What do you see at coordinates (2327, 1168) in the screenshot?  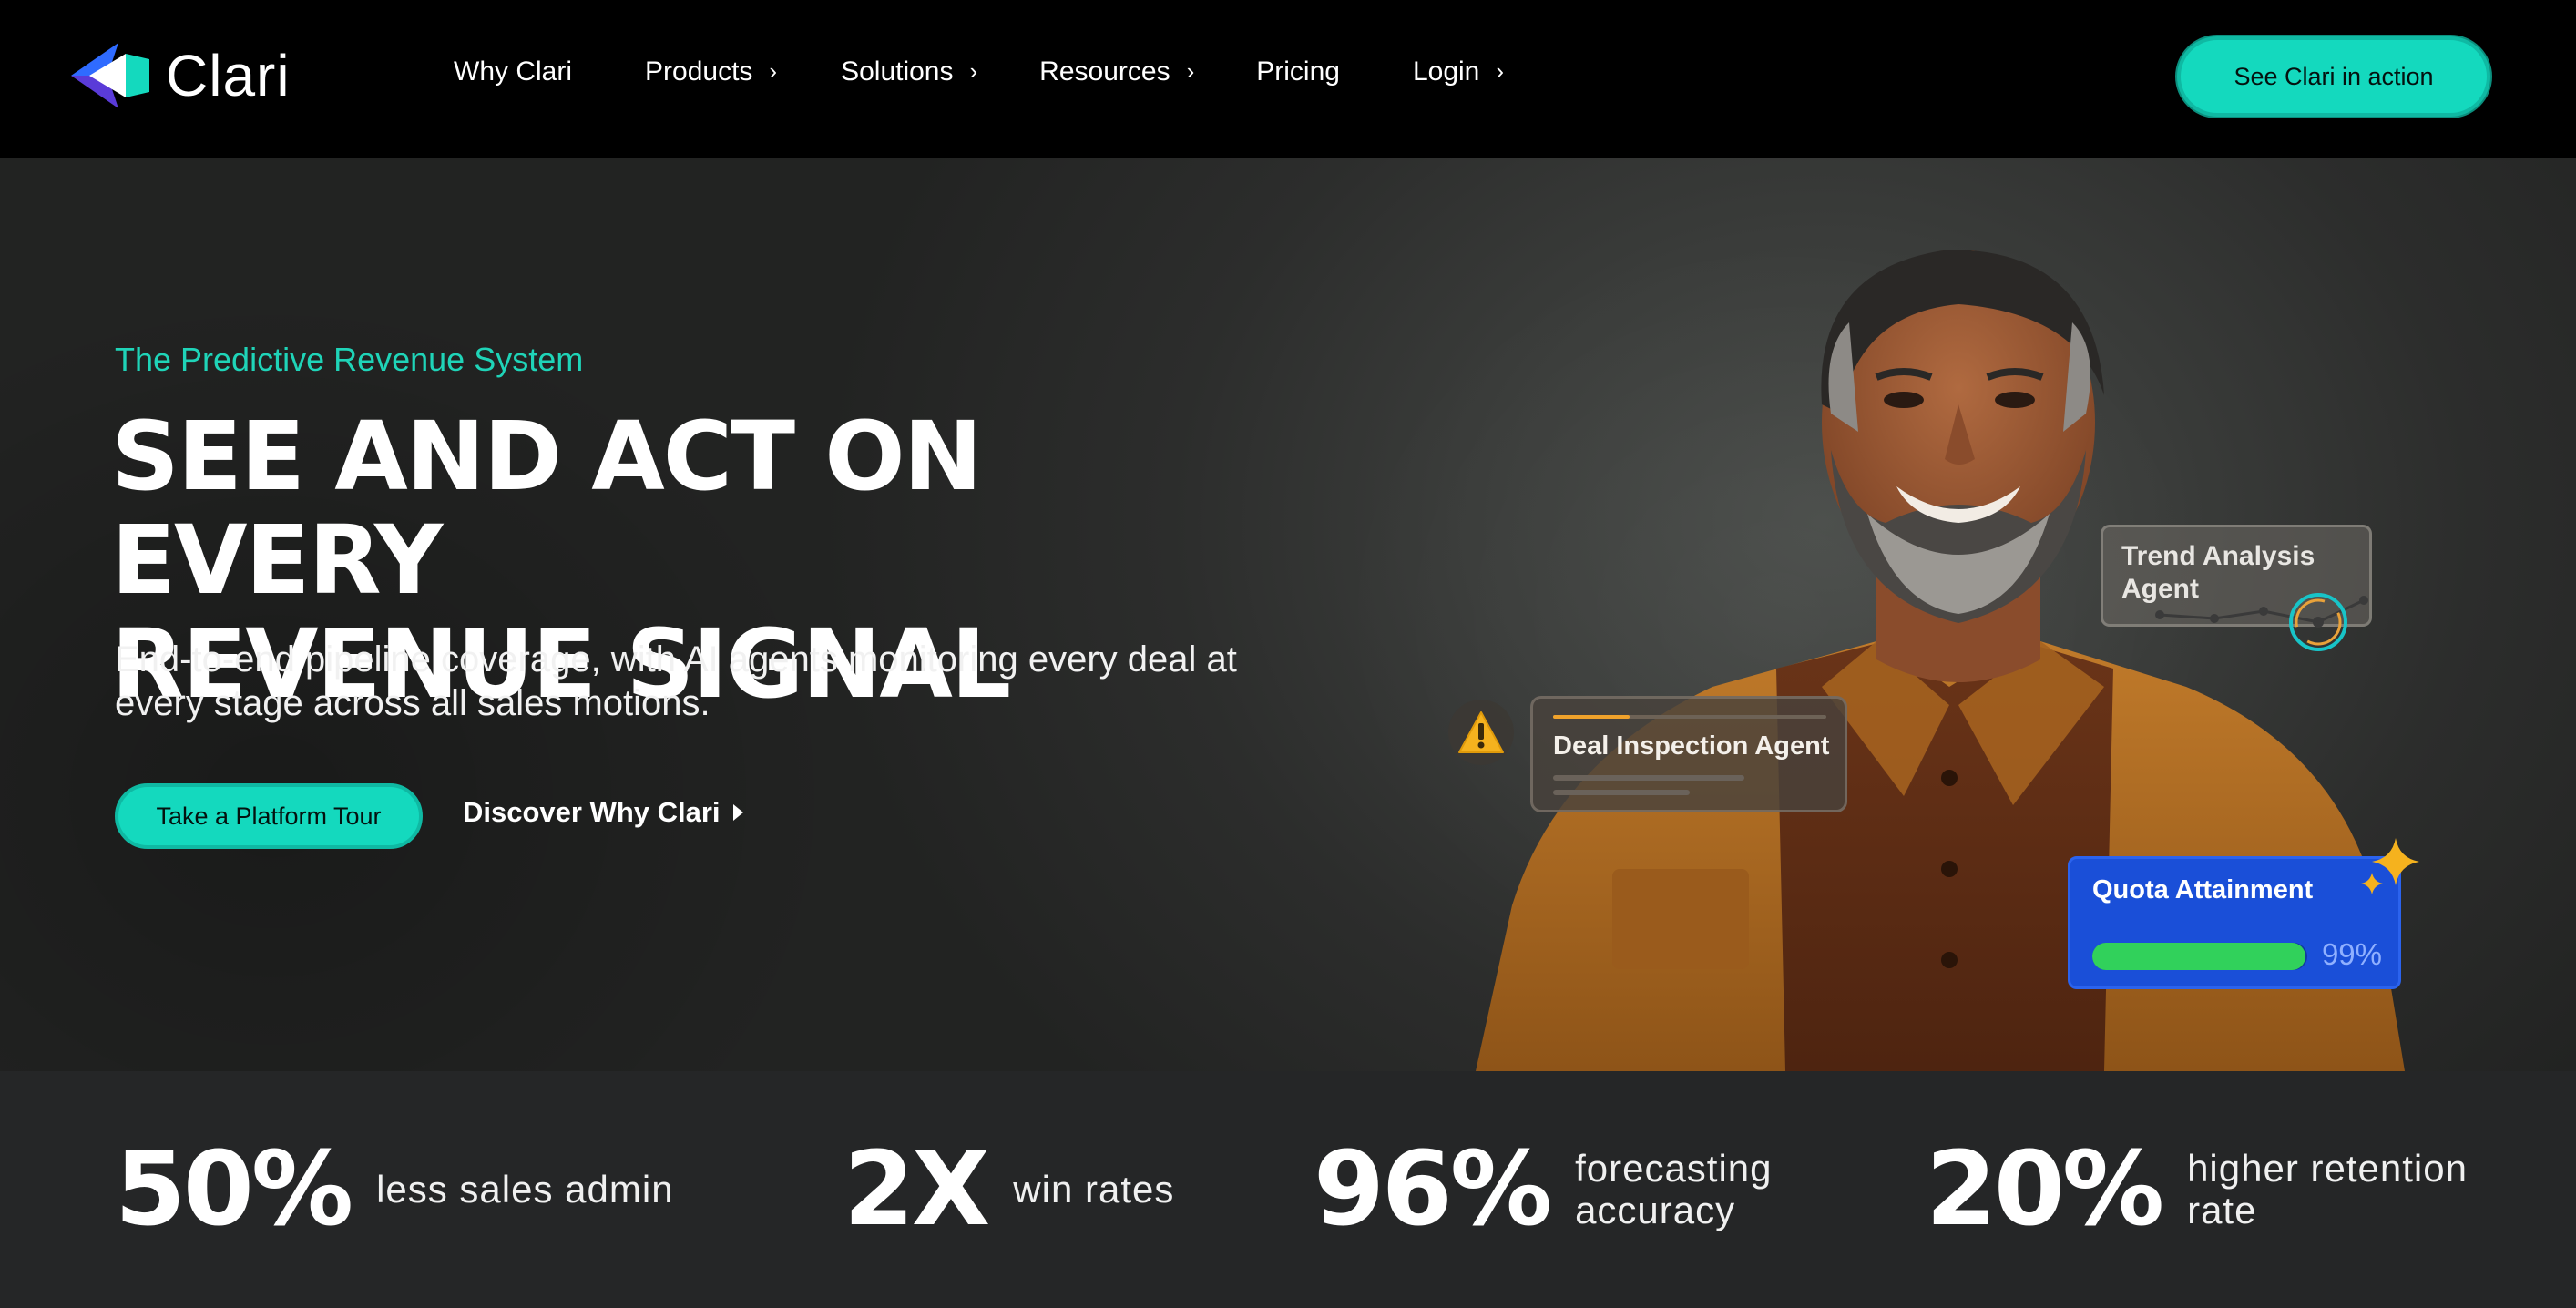 I see `stat-text-line-1: higher retention` at bounding box center [2327, 1168].